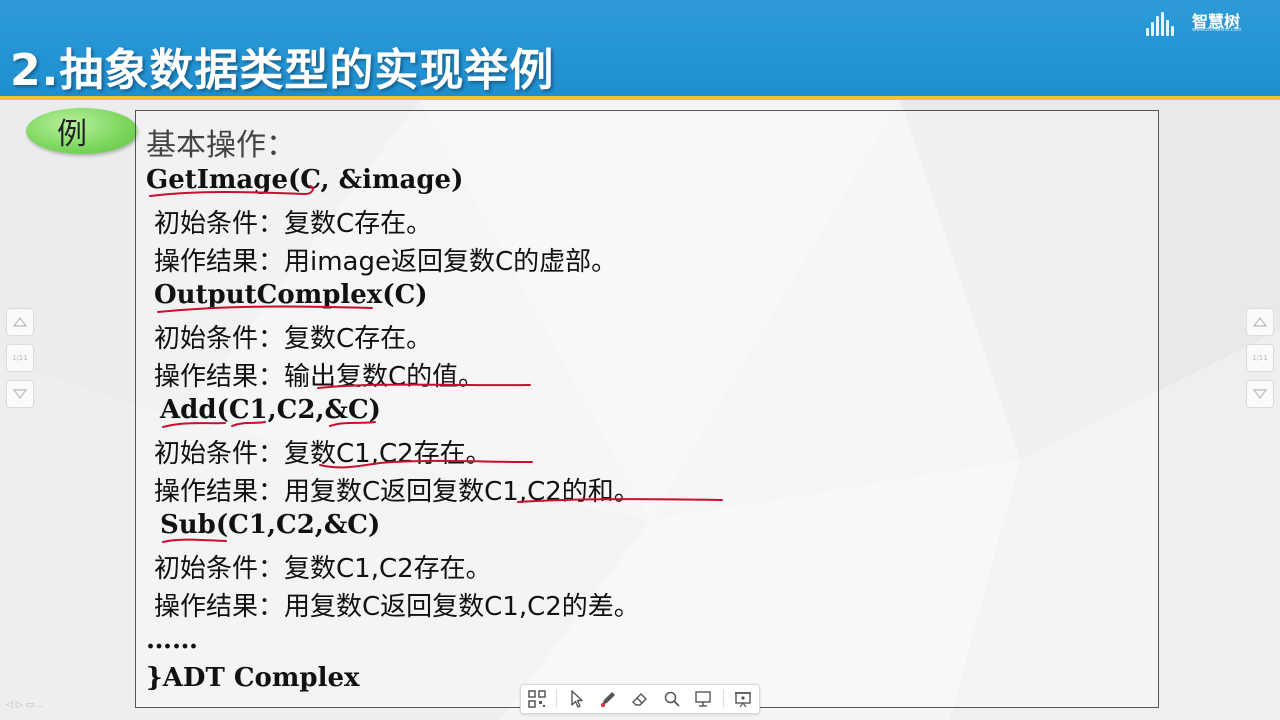  Describe the element at coordinates (293, 339) in the screenshot. I see `op-outputcomplex-precondition: 初始条件：复数C存在。` at that location.